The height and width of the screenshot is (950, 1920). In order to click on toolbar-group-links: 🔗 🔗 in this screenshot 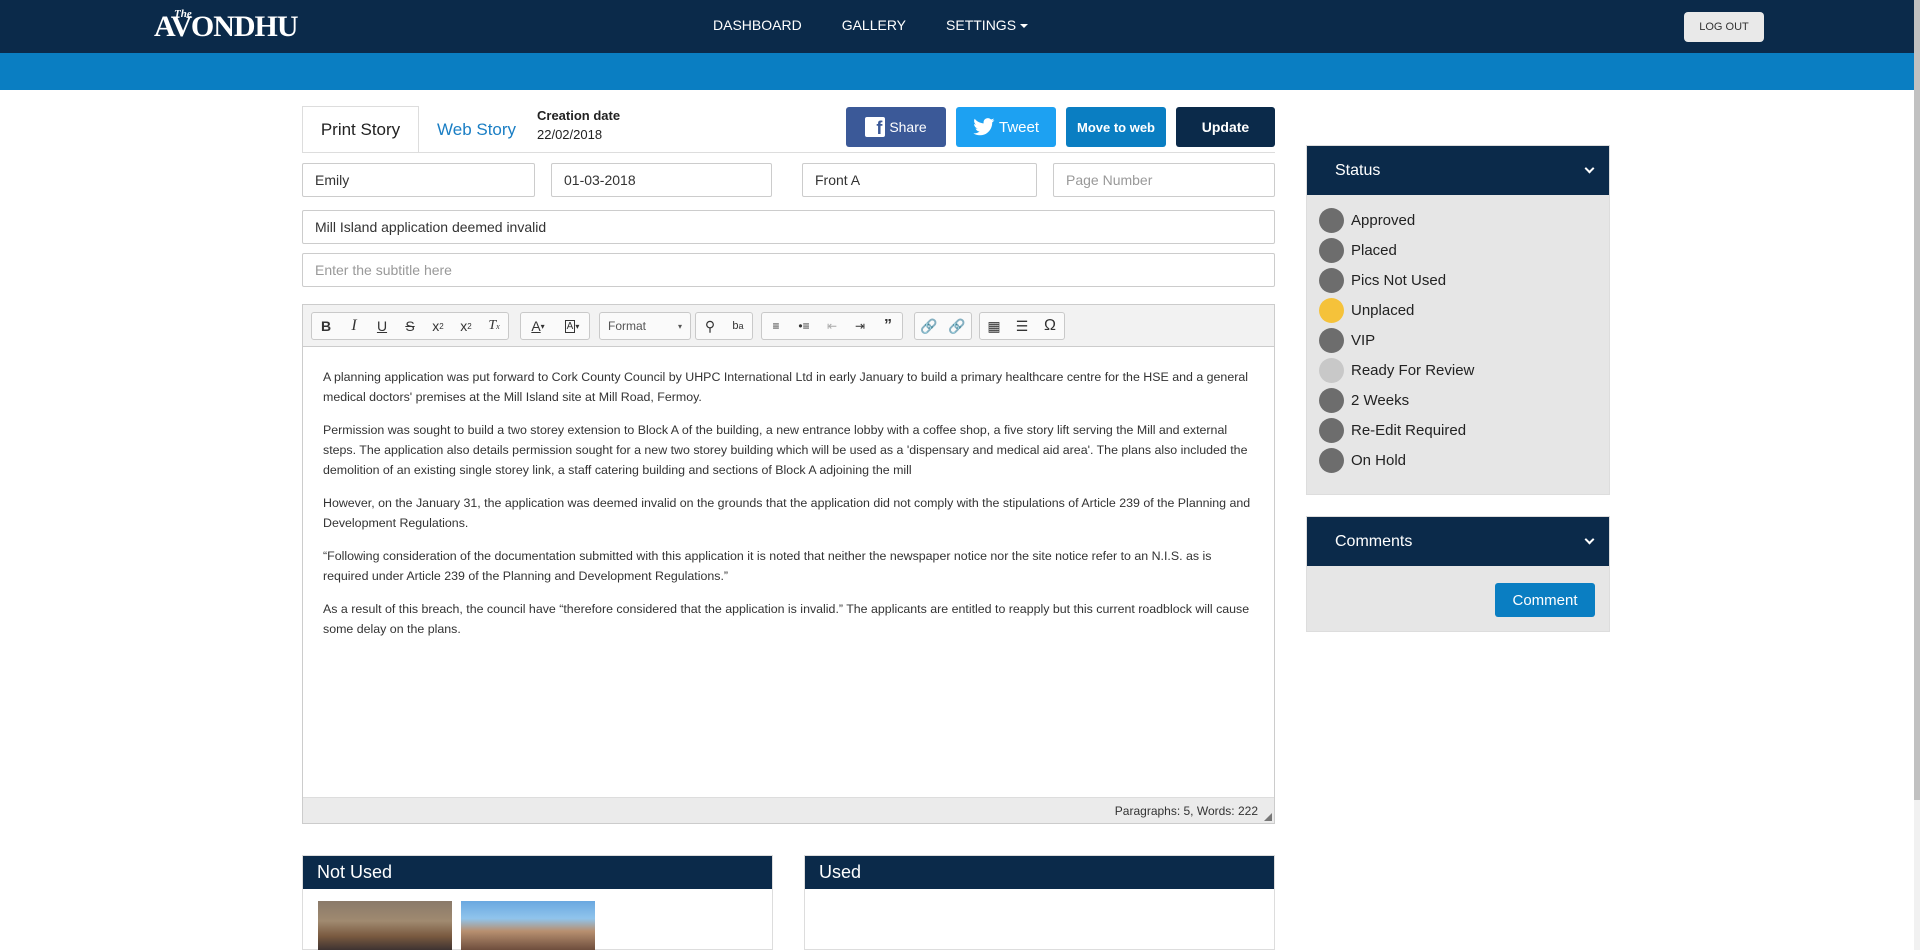, I will do `click(943, 326)`.